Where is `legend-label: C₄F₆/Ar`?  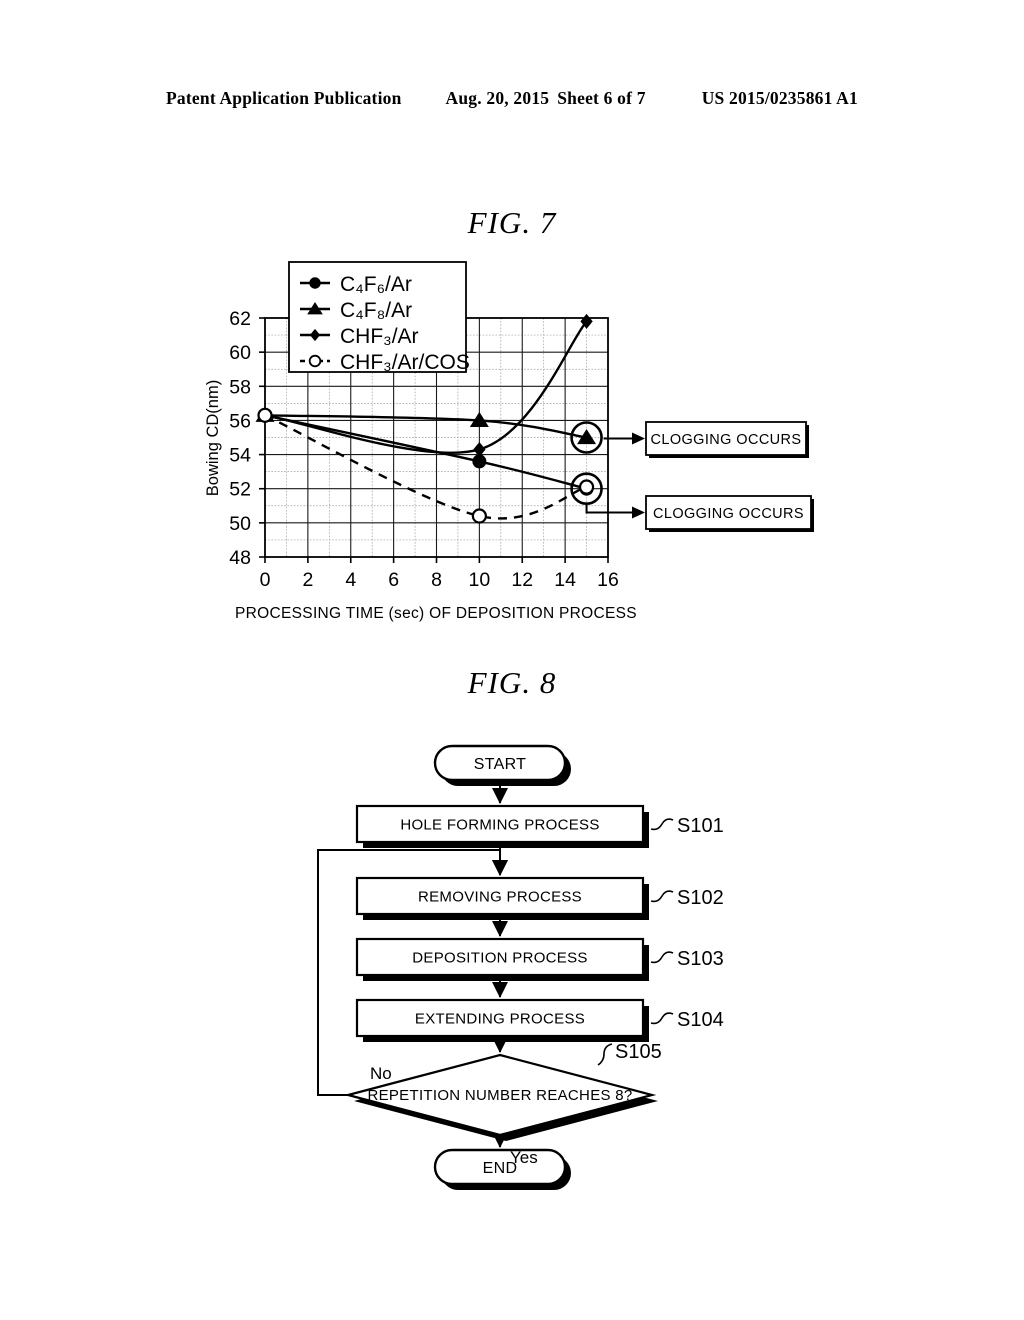
legend-label: C₄F₆/Ar is located at coordinates (376, 284).